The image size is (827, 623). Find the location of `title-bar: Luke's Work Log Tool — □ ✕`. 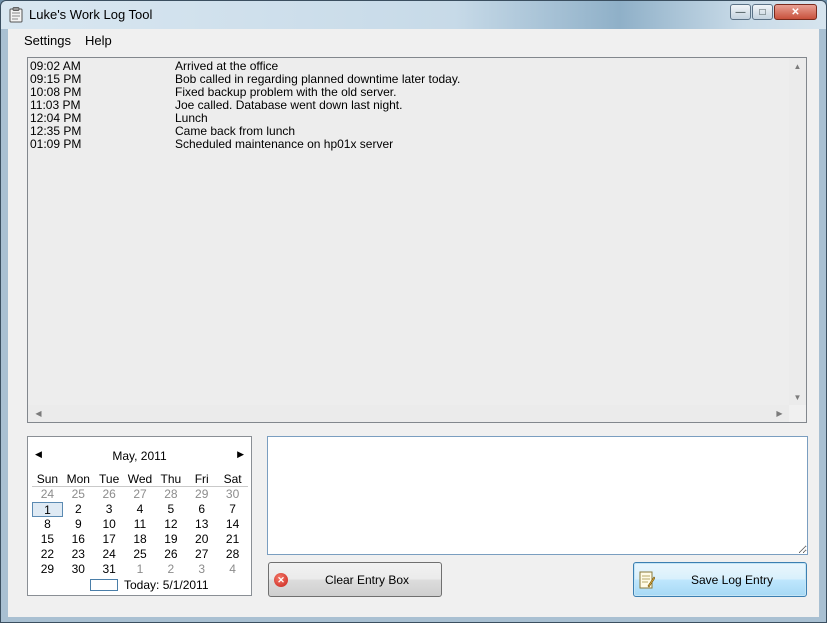

title-bar: Luke's Work Log Tool — □ ✕ is located at coordinates (413, 15).